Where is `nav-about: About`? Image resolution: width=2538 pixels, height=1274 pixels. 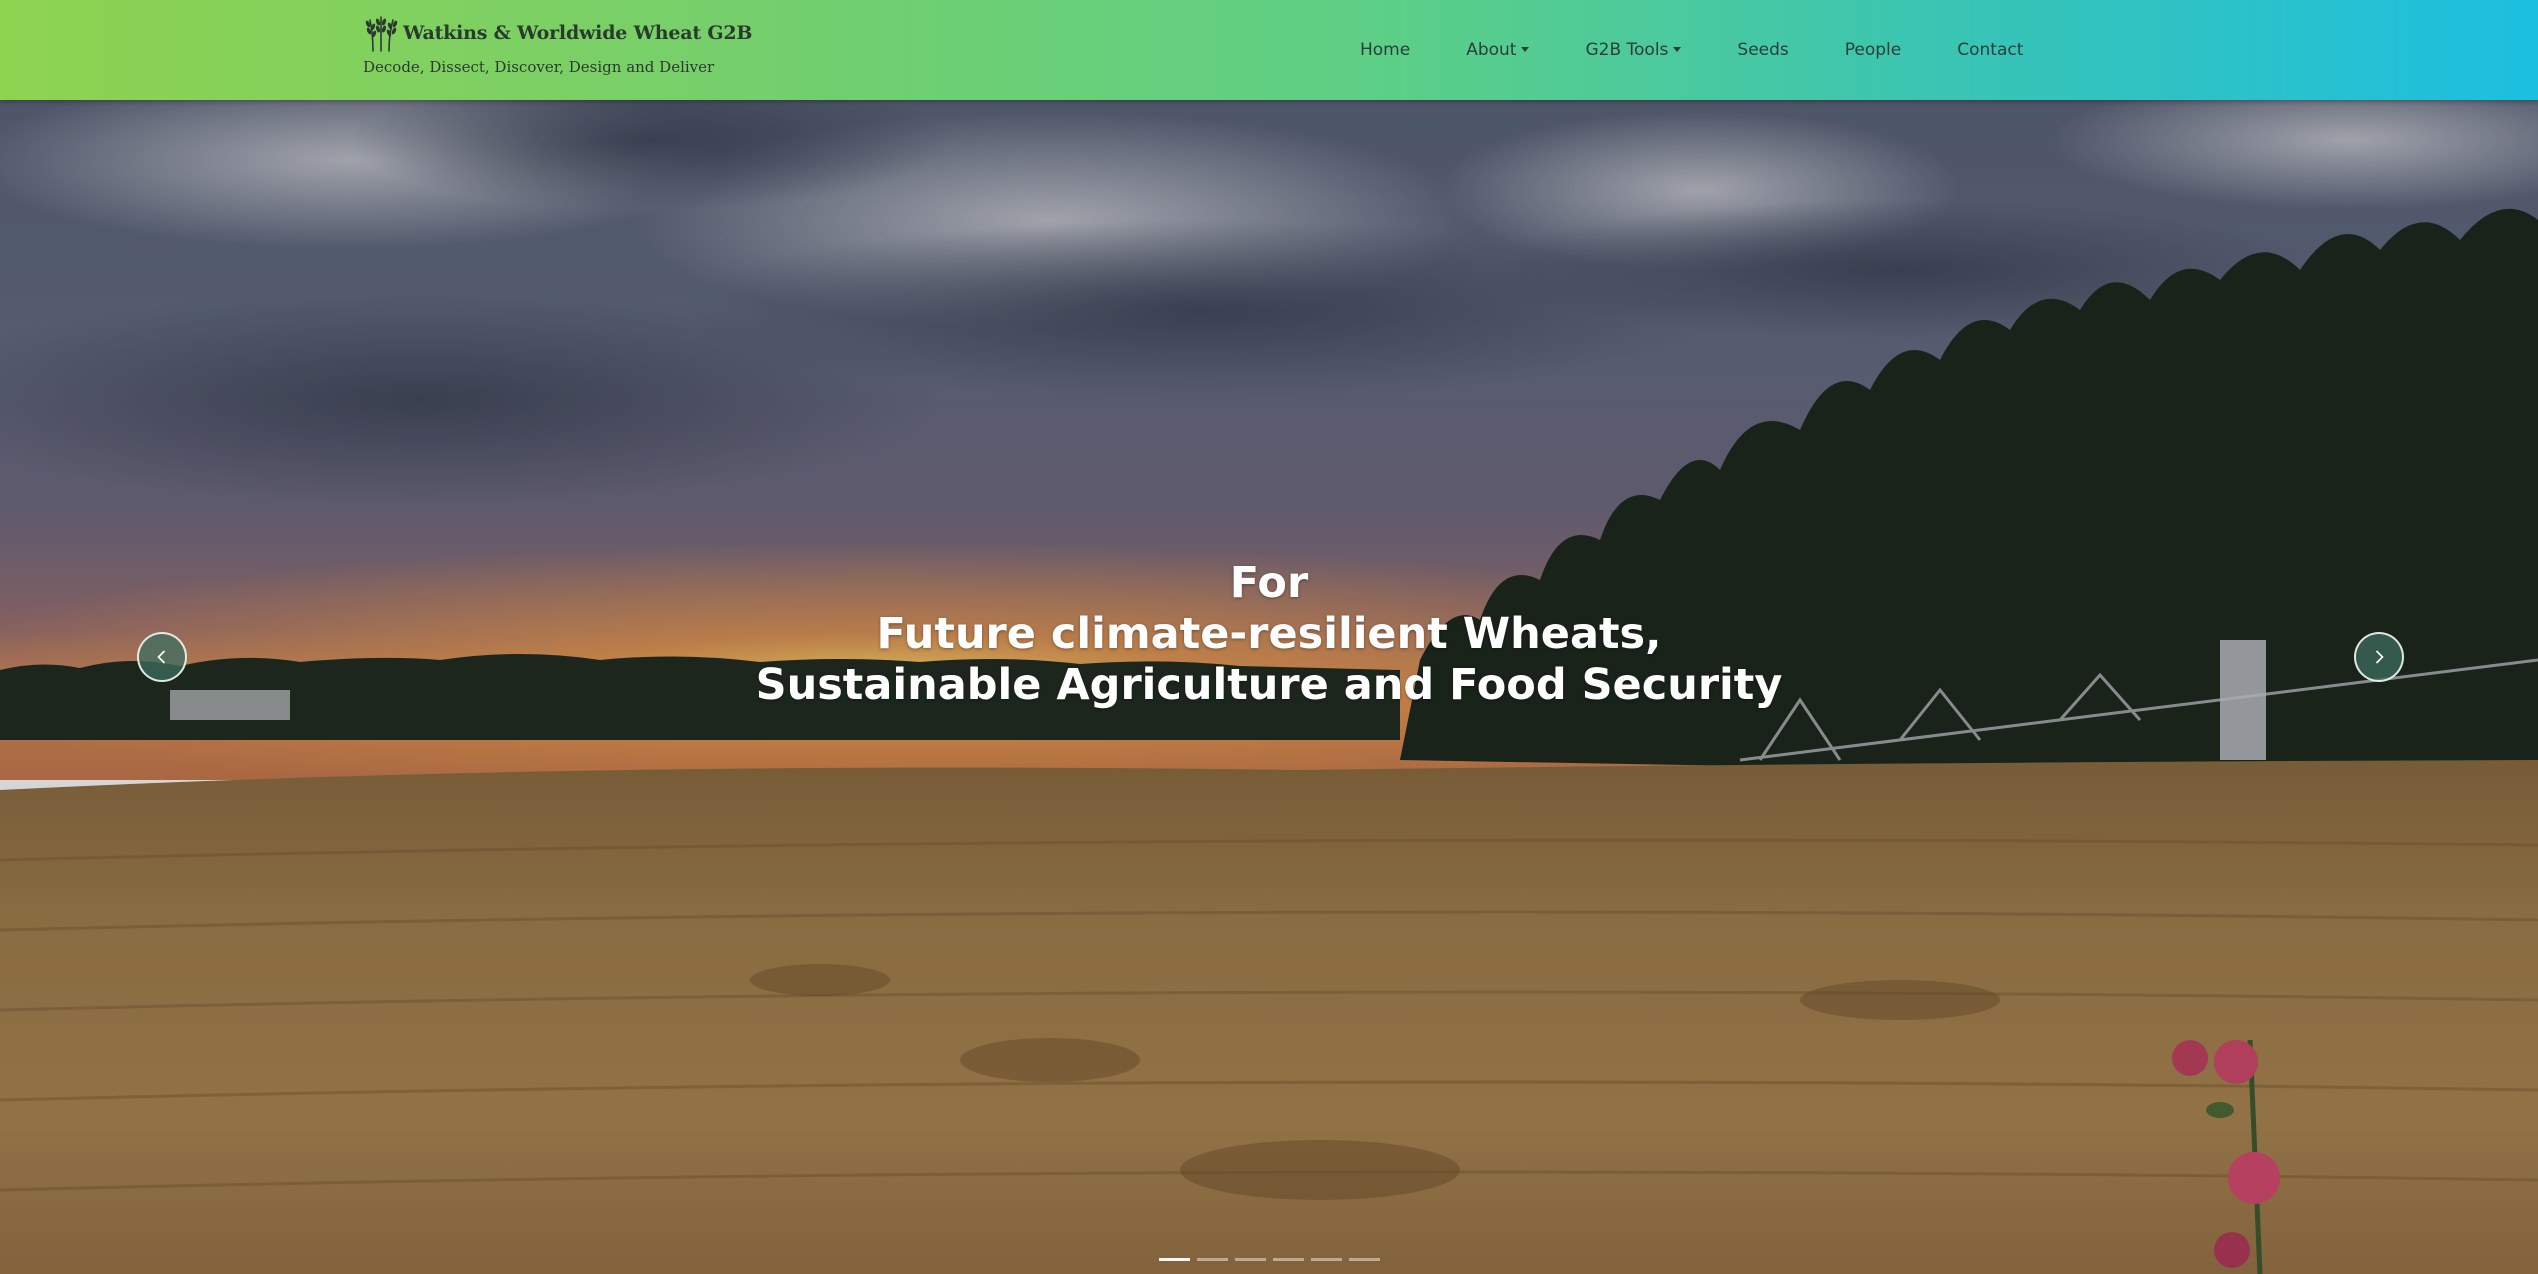
nav-about: About is located at coordinates (1497, 50).